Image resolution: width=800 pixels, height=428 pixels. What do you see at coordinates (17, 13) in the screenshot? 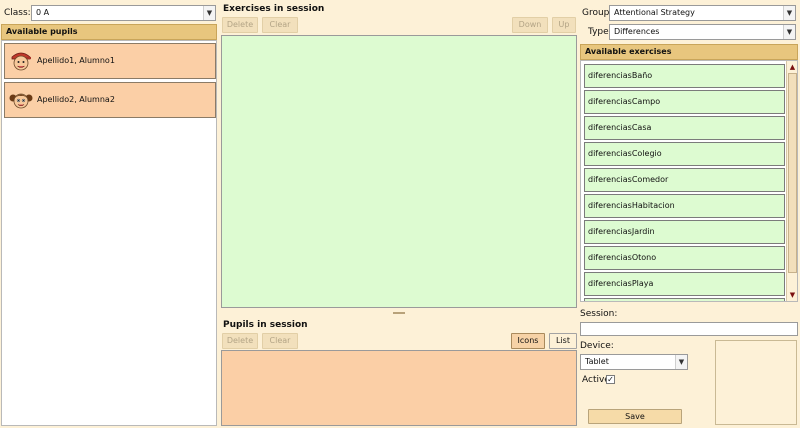
I see `class-label: Class:` at bounding box center [17, 13].